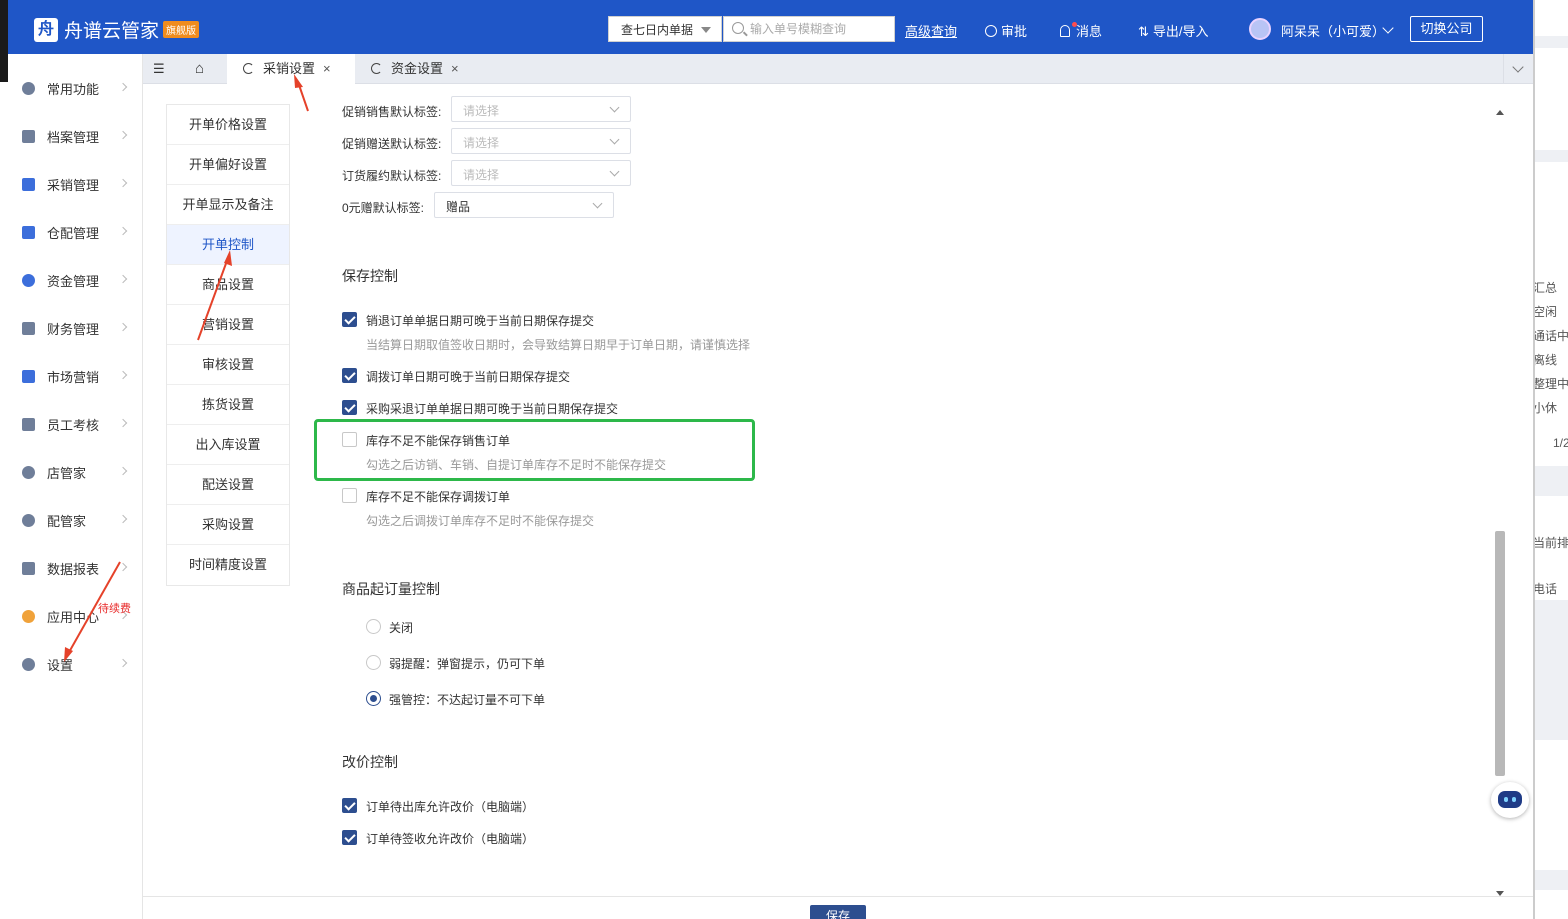 Image resolution: width=1568 pixels, height=919 pixels. Describe the element at coordinates (373, 626) in the screenshot. I see `radio-moq-off` at that location.